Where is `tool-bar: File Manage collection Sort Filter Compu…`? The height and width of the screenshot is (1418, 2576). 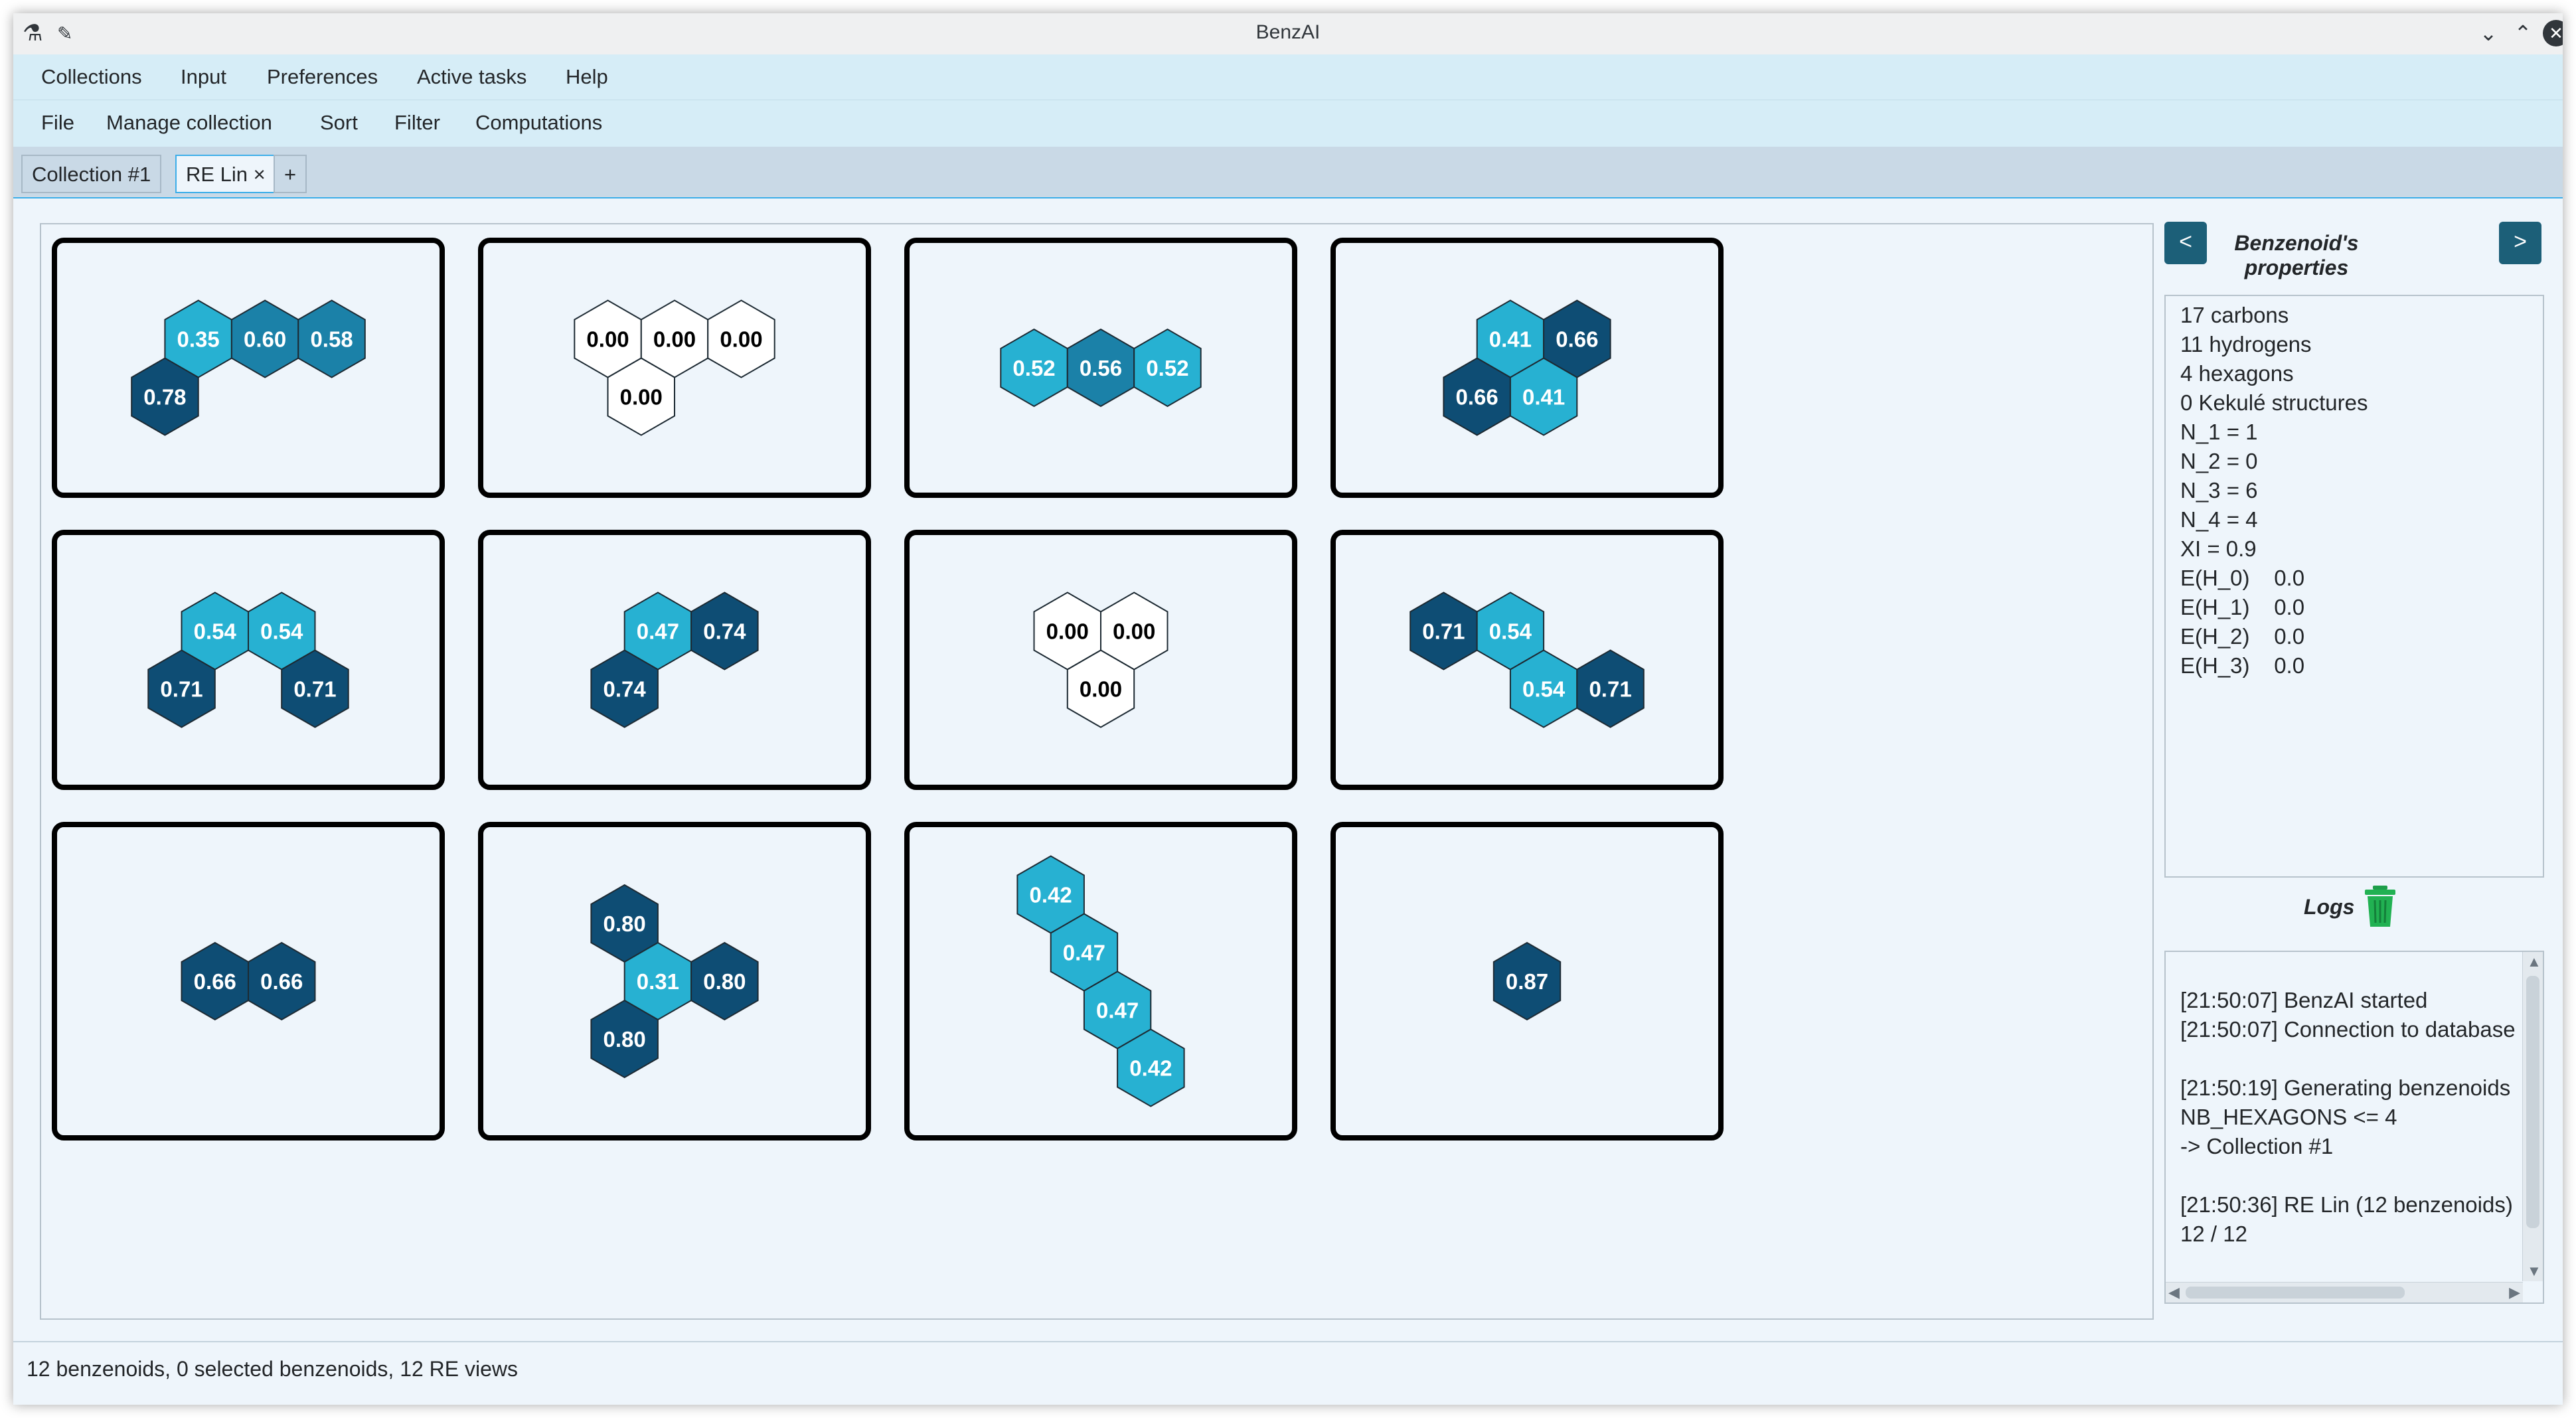 tool-bar: File Manage collection Sort Filter Compu… is located at coordinates (1288, 123).